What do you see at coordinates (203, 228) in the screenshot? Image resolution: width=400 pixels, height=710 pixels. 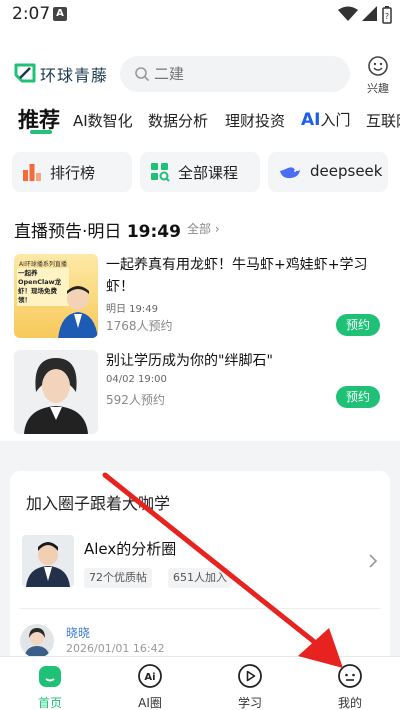 I see `view-all-link: 全部 ›` at bounding box center [203, 228].